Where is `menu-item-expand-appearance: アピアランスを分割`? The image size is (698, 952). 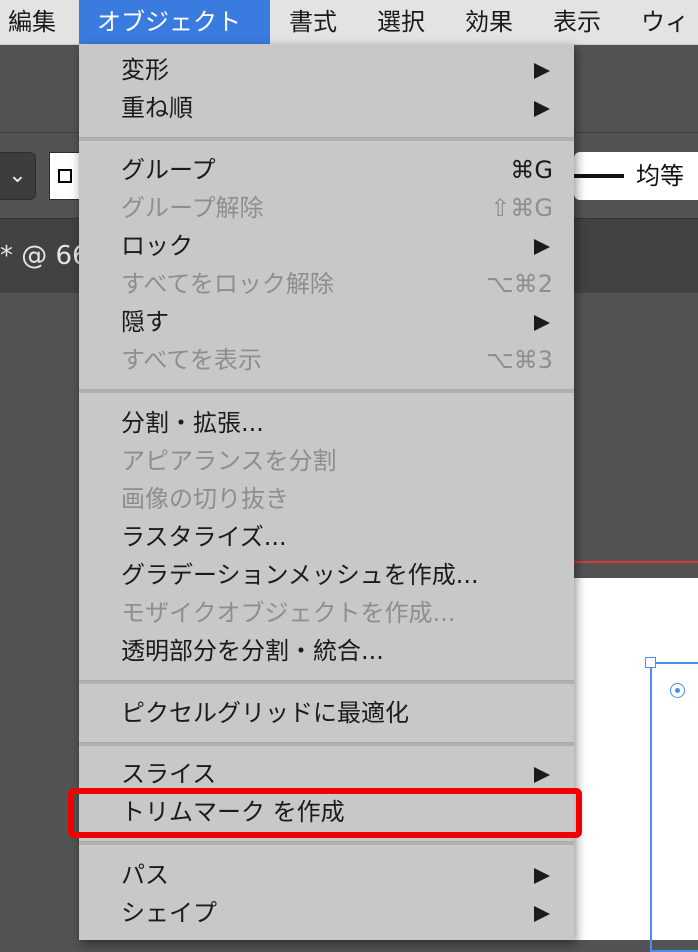 menu-item-expand-appearance: アピアランスを分割 is located at coordinates (326, 461).